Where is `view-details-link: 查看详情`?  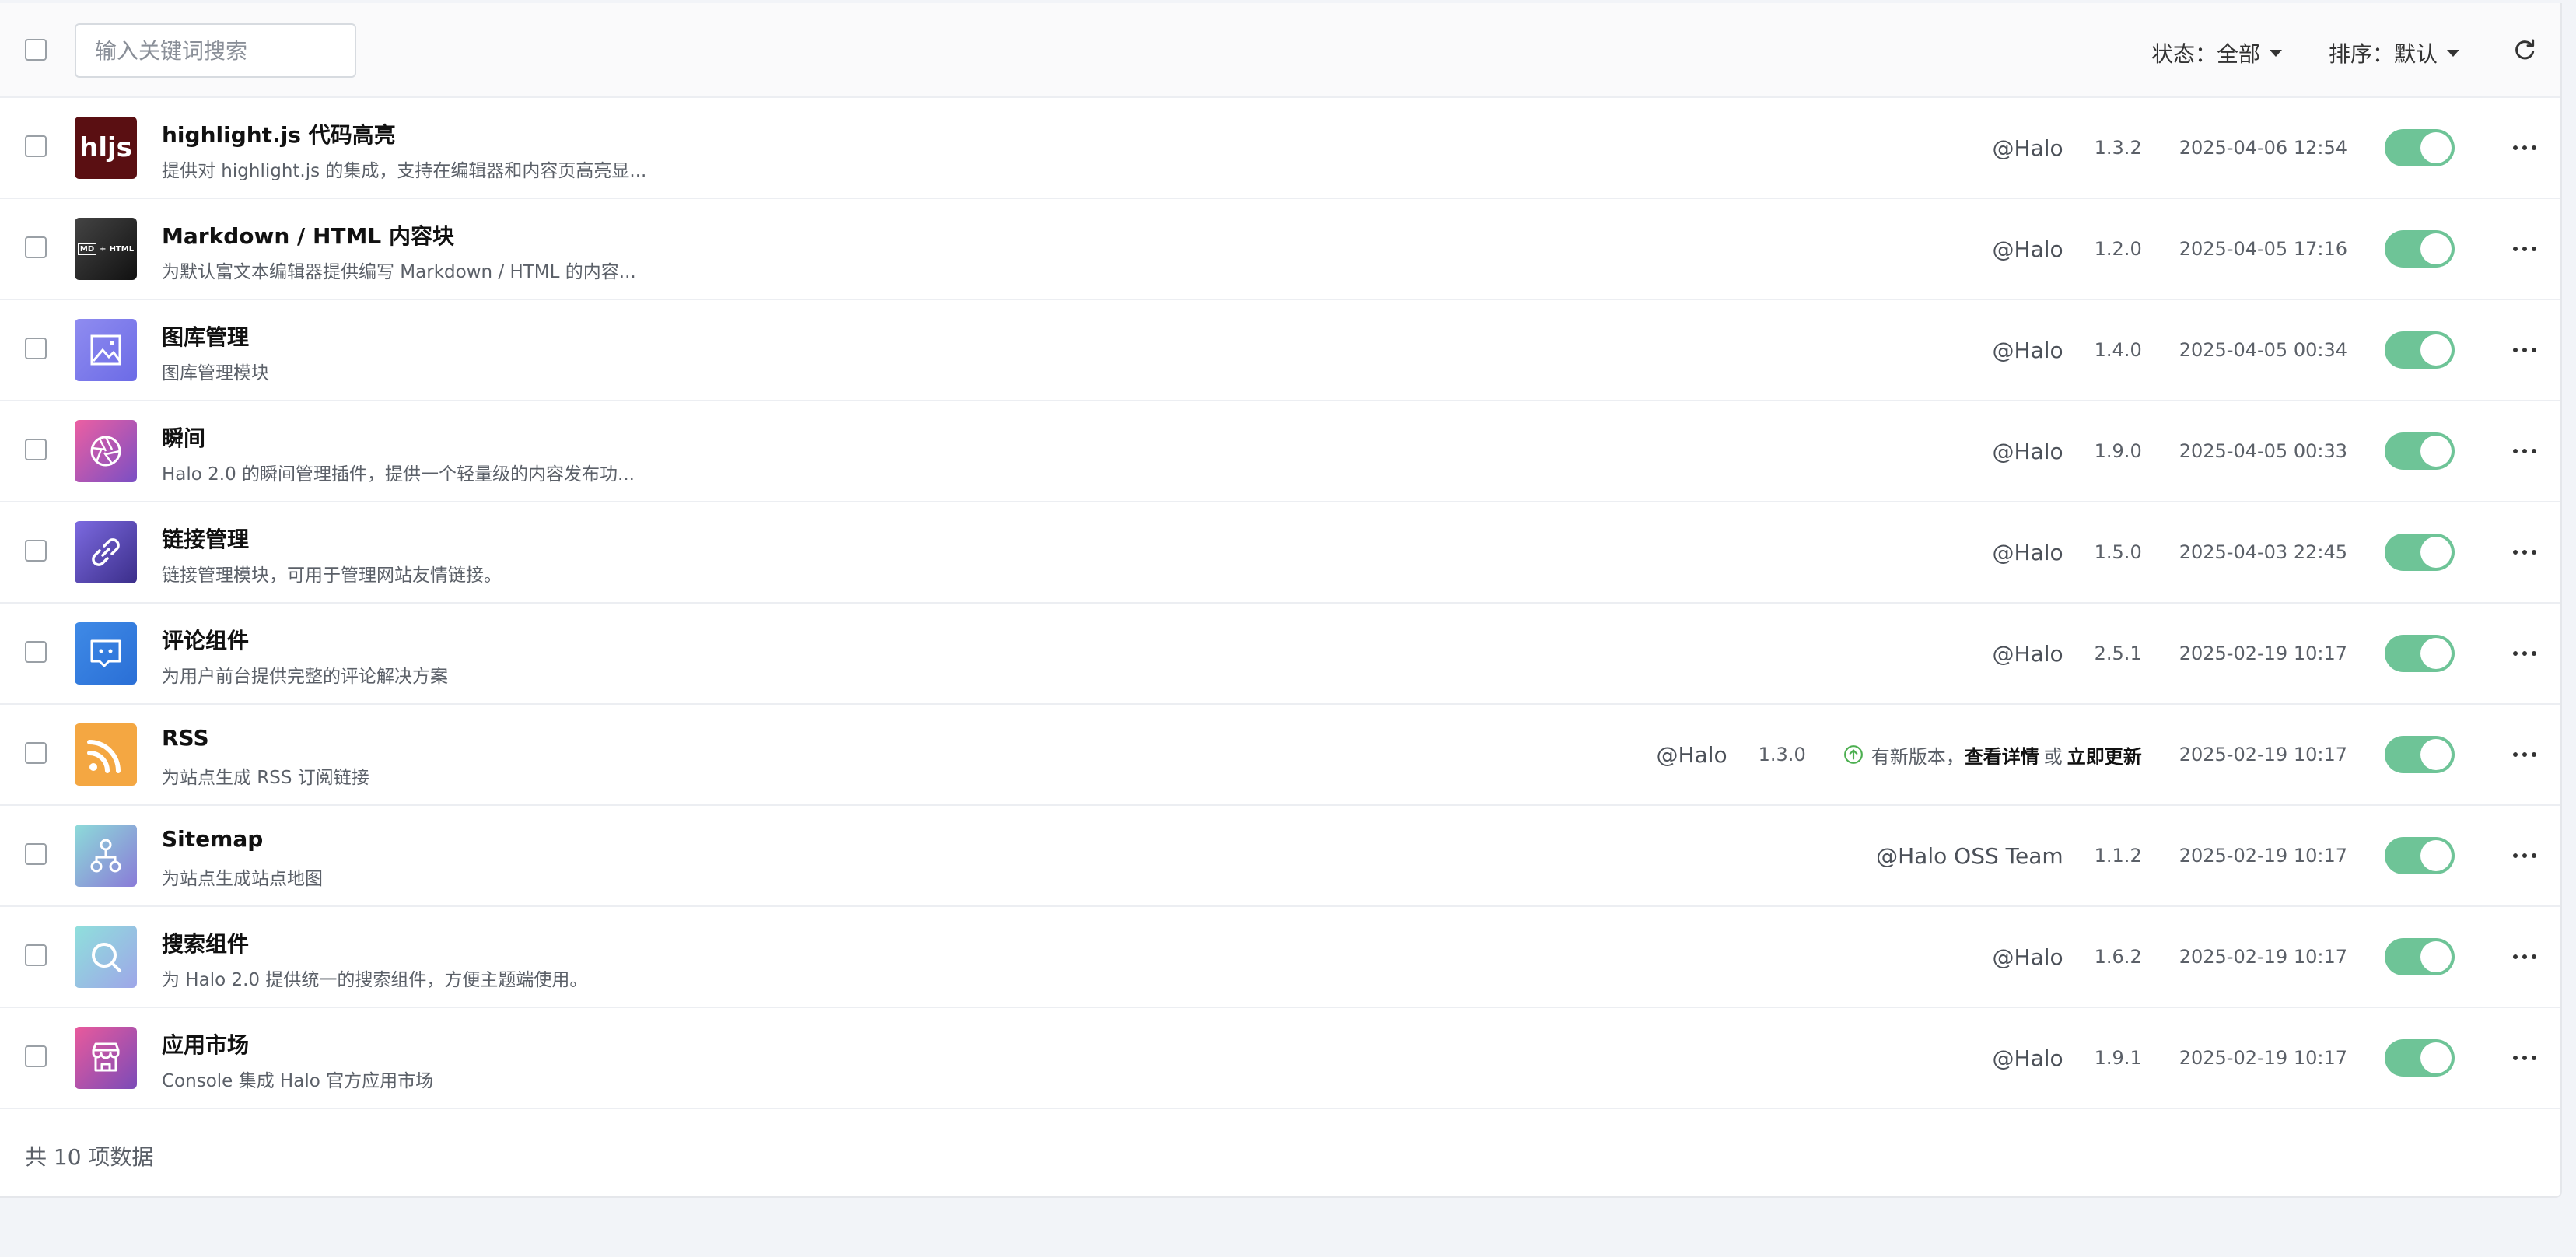
view-details-link: 查看详情 is located at coordinates (2002, 755).